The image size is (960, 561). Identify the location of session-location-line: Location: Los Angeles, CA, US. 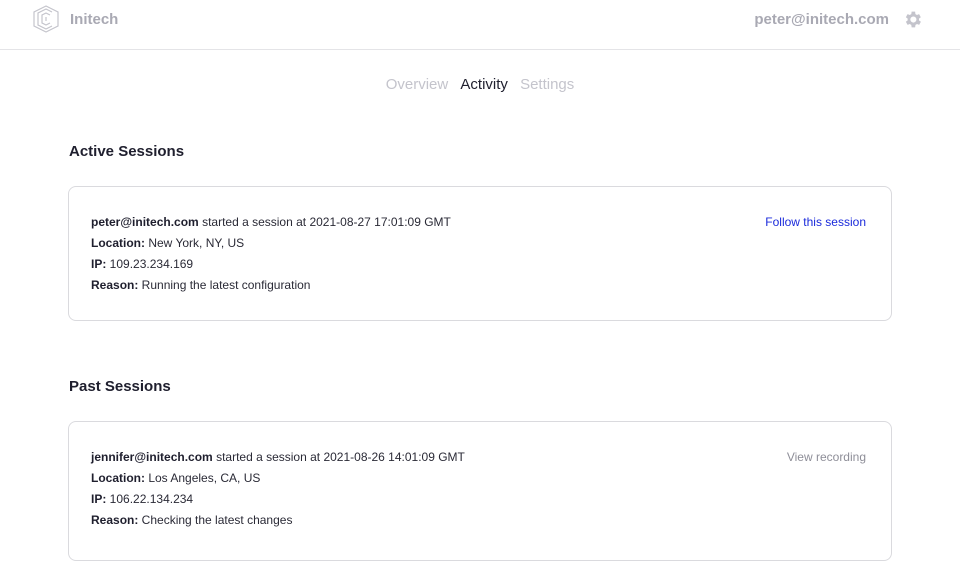
(175, 478).